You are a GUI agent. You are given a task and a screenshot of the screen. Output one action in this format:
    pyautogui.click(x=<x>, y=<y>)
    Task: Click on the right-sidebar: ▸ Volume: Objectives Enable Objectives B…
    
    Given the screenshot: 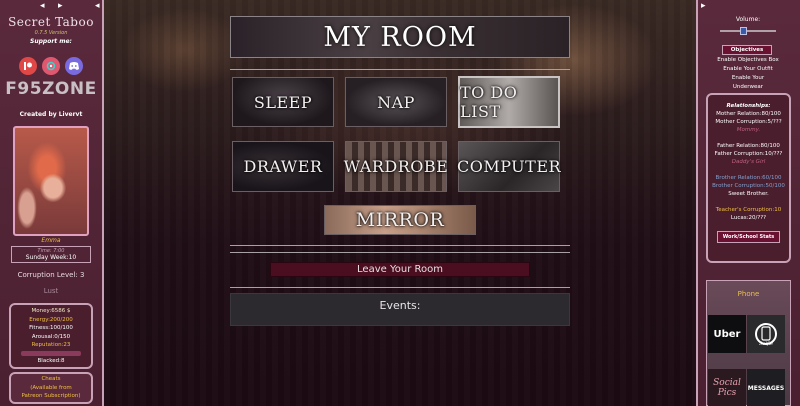 What is the action you would take?
    pyautogui.click(x=748, y=203)
    